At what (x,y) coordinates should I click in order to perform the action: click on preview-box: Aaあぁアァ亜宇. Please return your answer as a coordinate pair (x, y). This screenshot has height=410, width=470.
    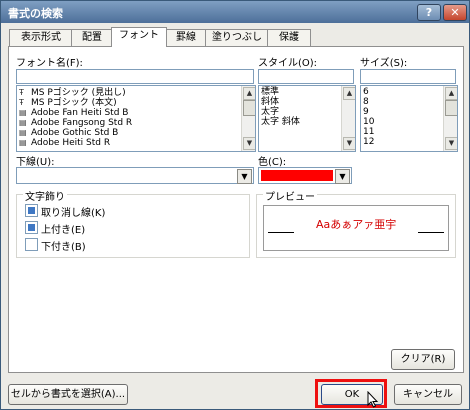
    Looking at the image, I should click on (356, 228).